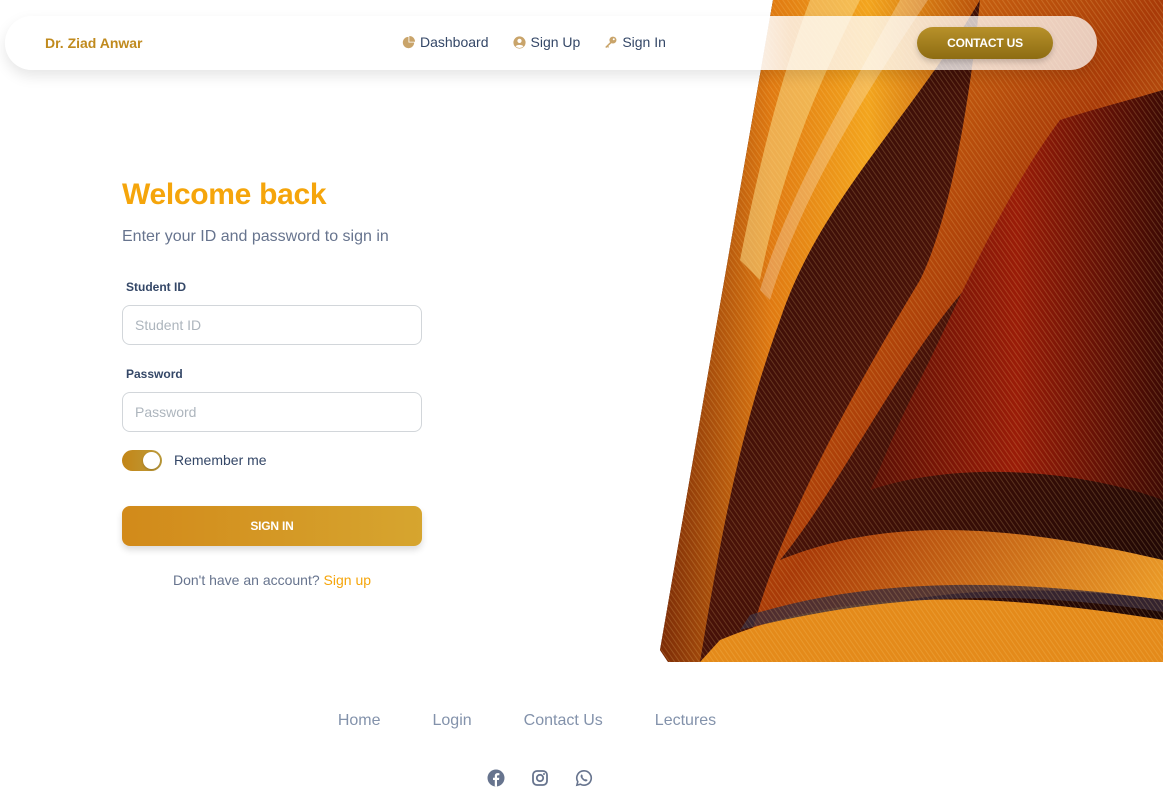  What do you see at coordinates (151, 460) in the screenshot?
I see `toggle-knob` at bounding box center [151, 460].